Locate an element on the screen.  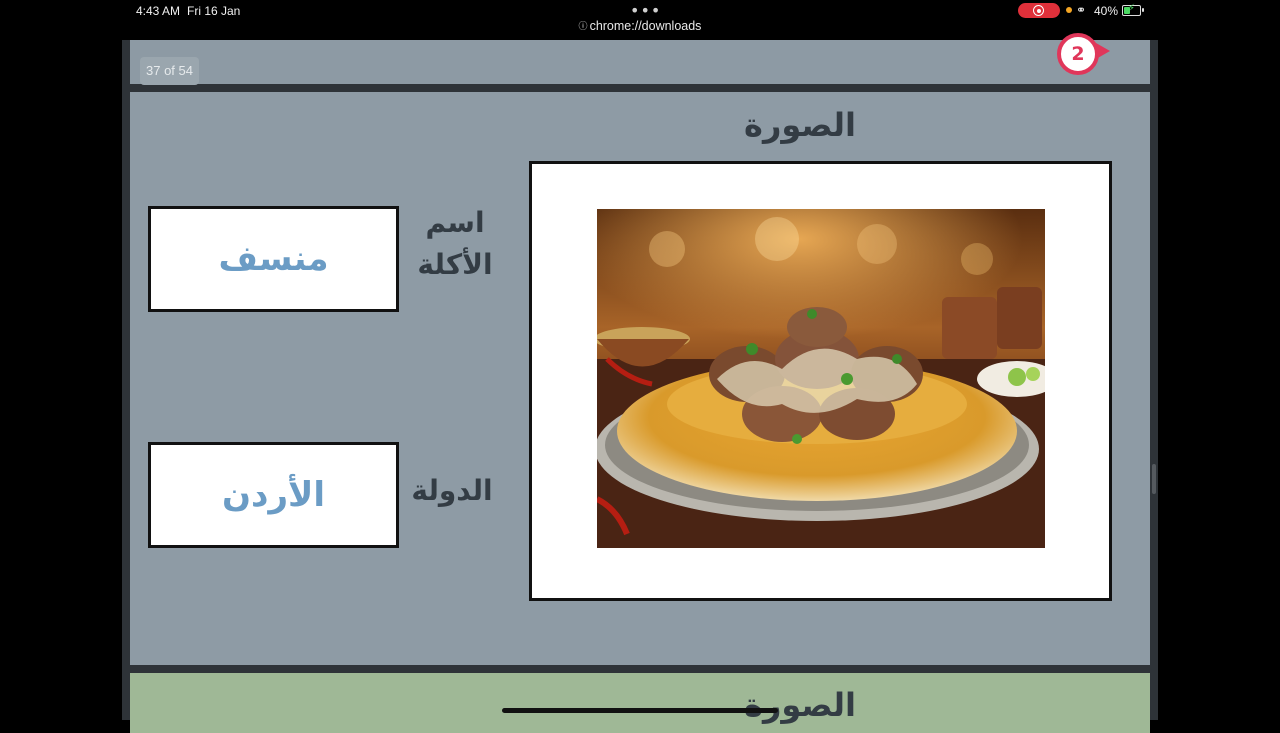
home-indicator is located at coordinates (640, 710).